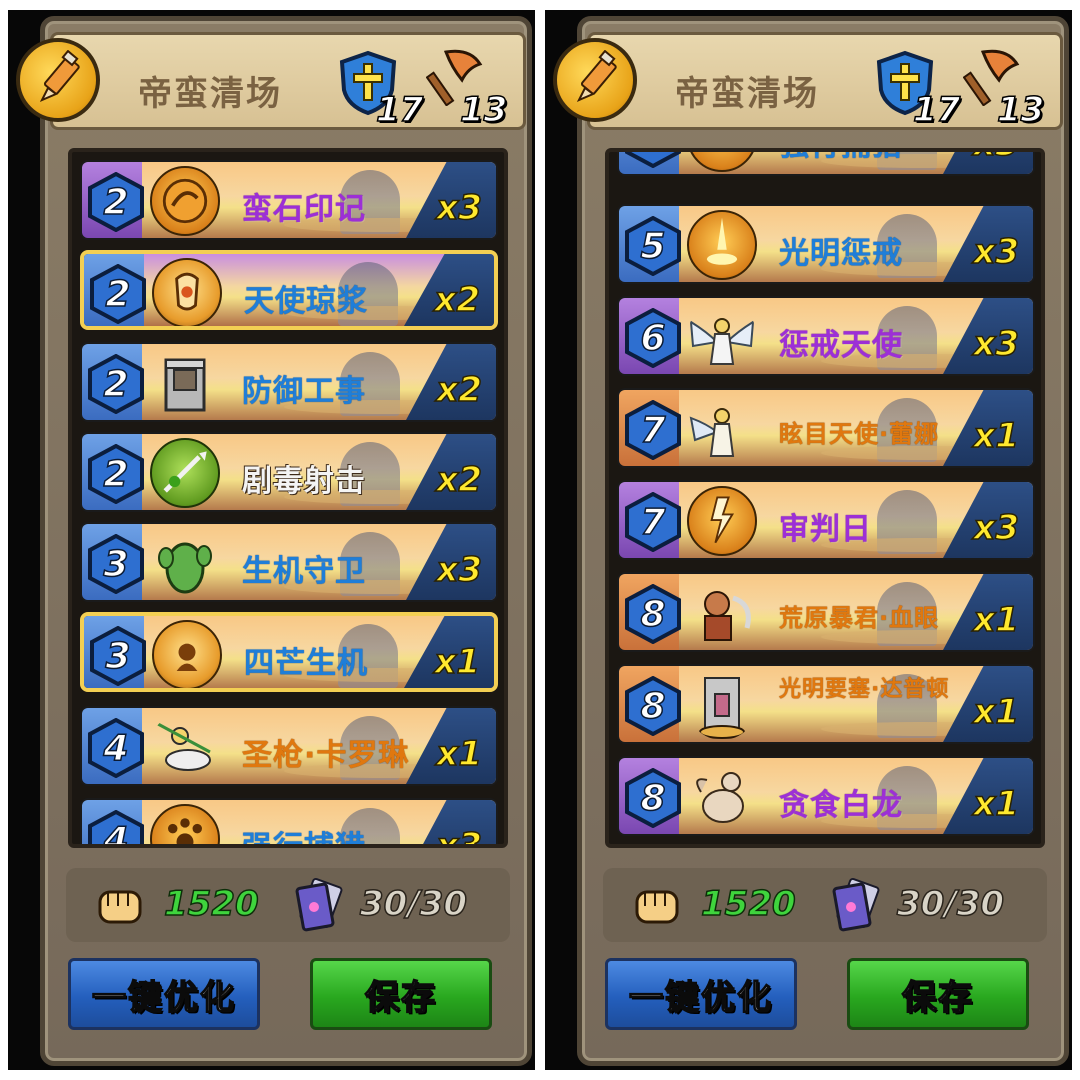  I want to click on light-strike-icon, so click(722, 245).